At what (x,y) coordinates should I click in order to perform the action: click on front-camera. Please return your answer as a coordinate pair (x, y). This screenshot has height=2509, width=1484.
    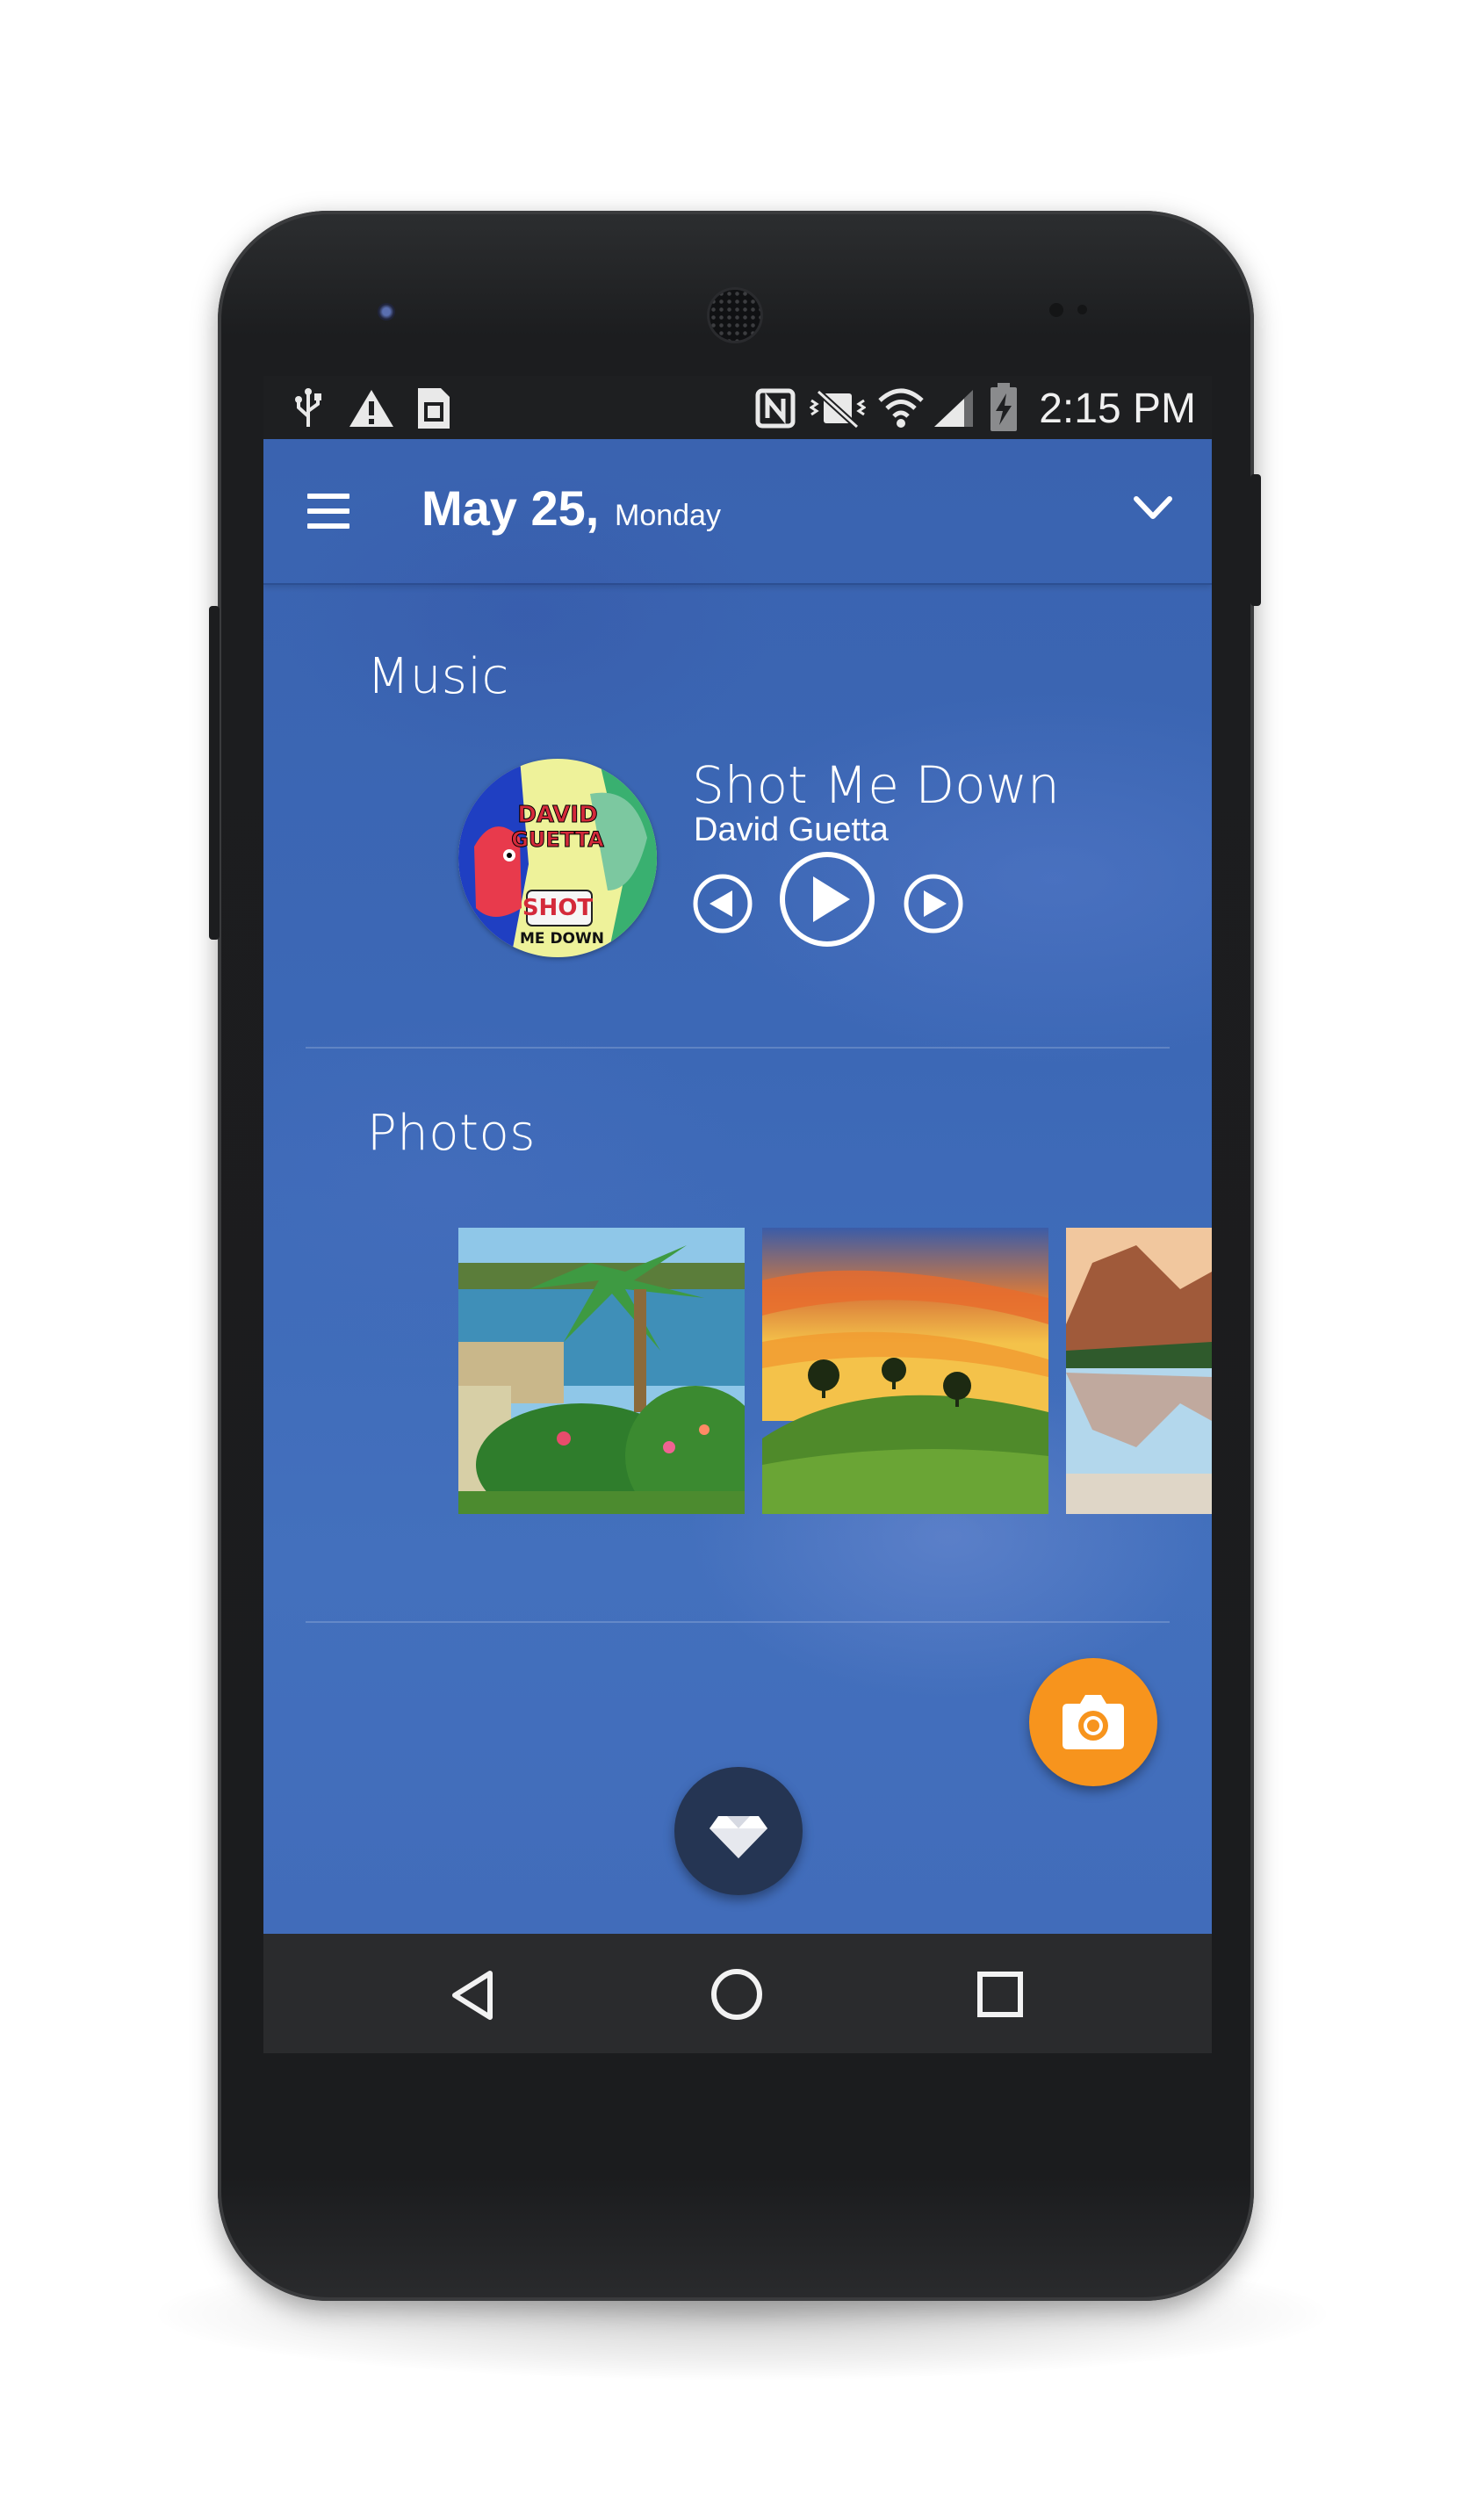
    Looking at the image, I should click on (386, 312).